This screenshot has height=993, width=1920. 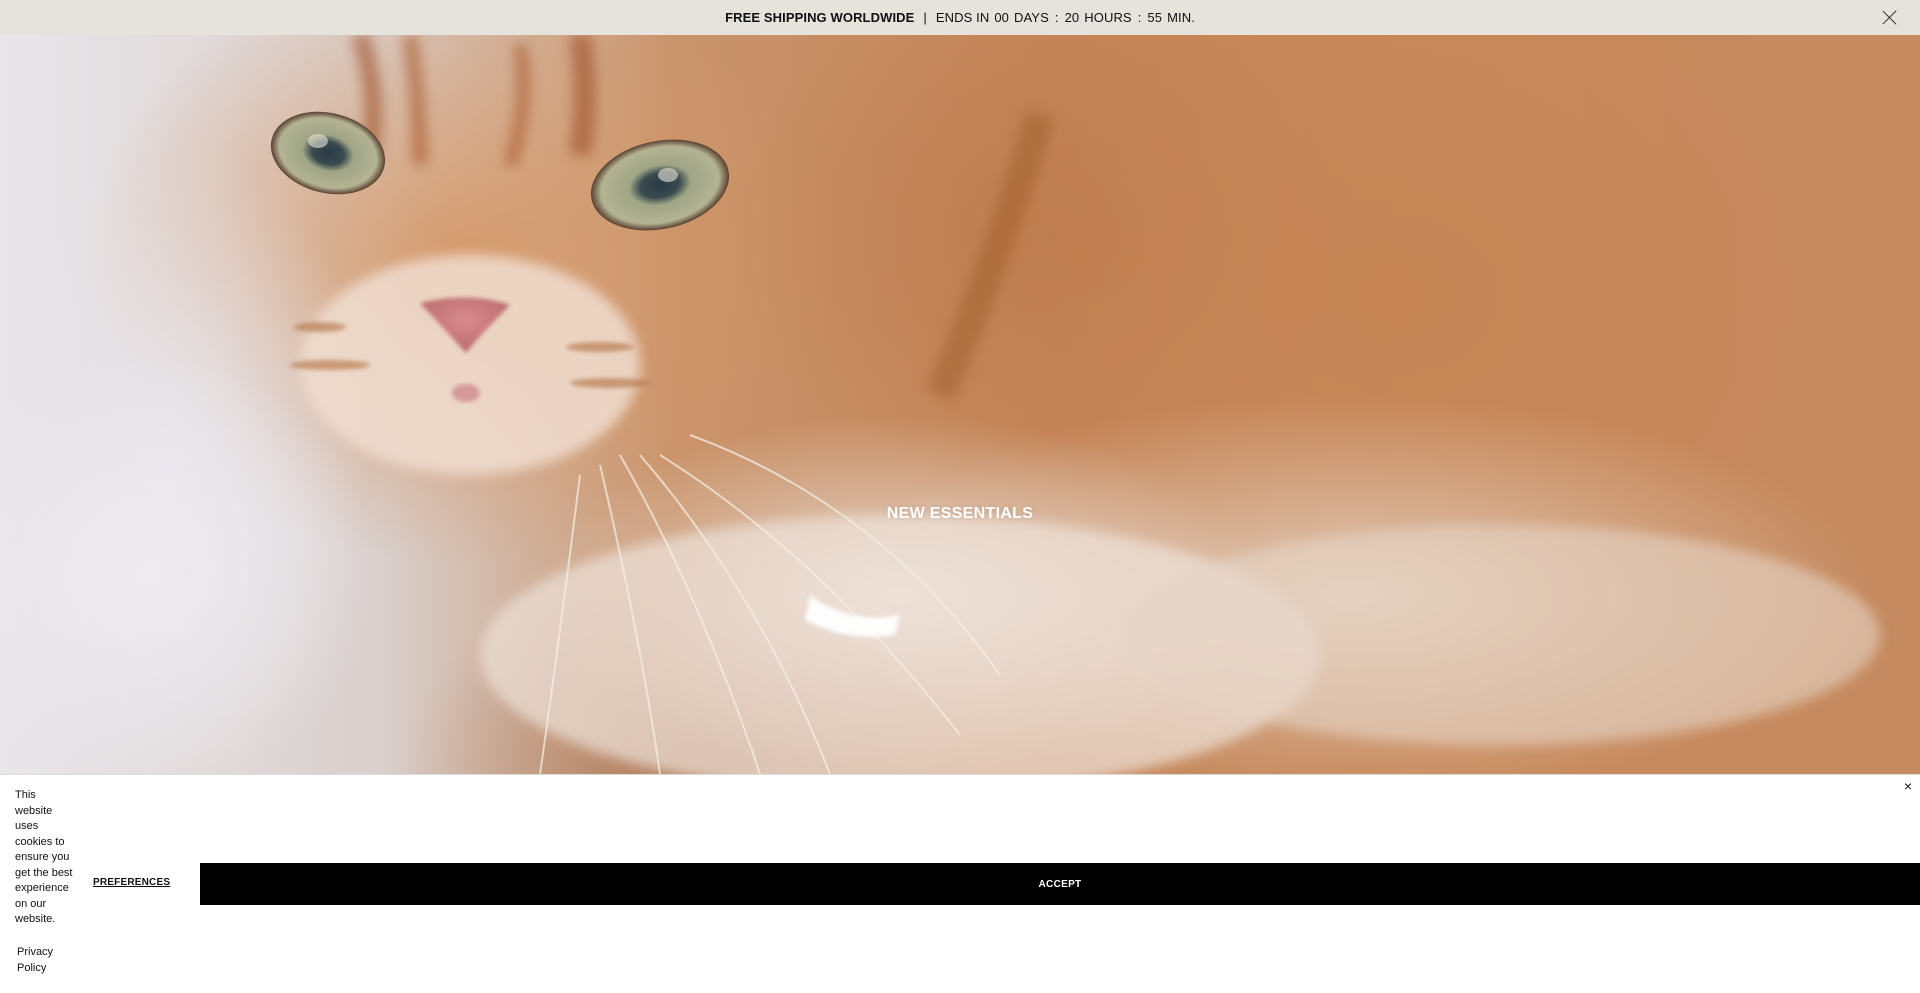 What do you see at coordinates (1031, 17) in the screenshot?
I see `countdown-days-label: DAYS` at bounding box center [1031, 17].